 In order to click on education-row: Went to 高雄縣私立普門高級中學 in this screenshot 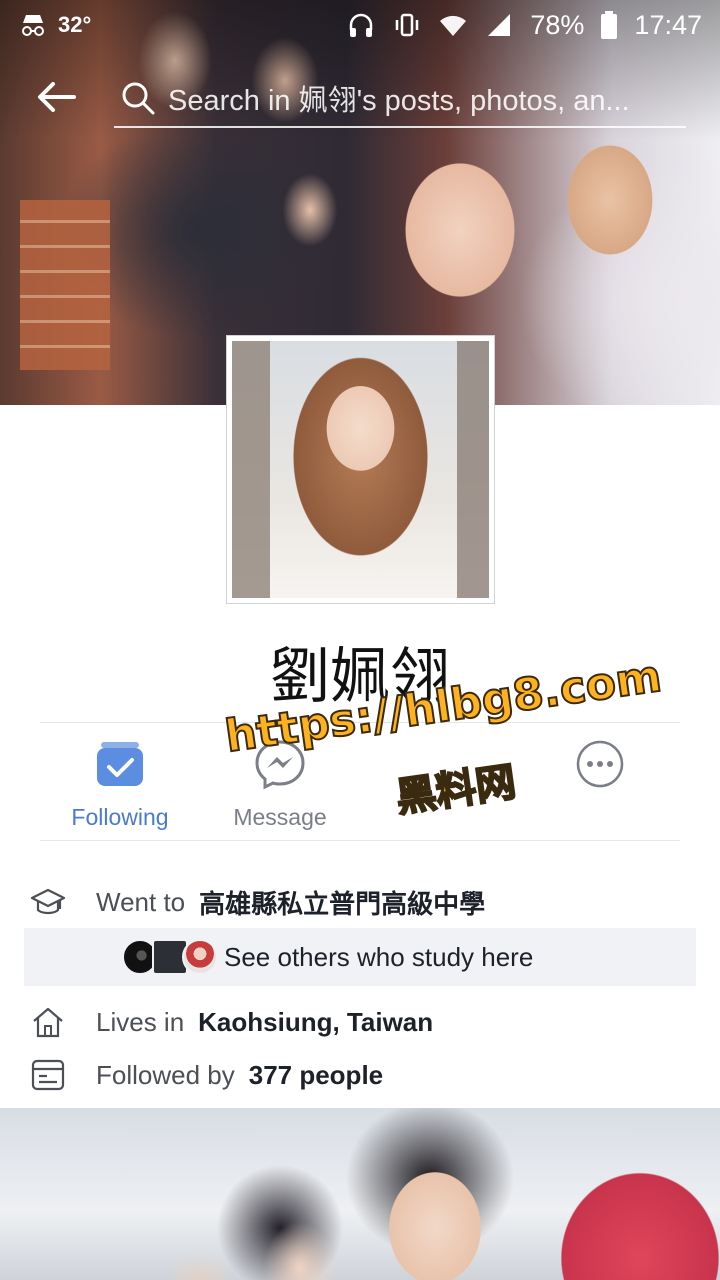, I will do `click(365, 902)`.